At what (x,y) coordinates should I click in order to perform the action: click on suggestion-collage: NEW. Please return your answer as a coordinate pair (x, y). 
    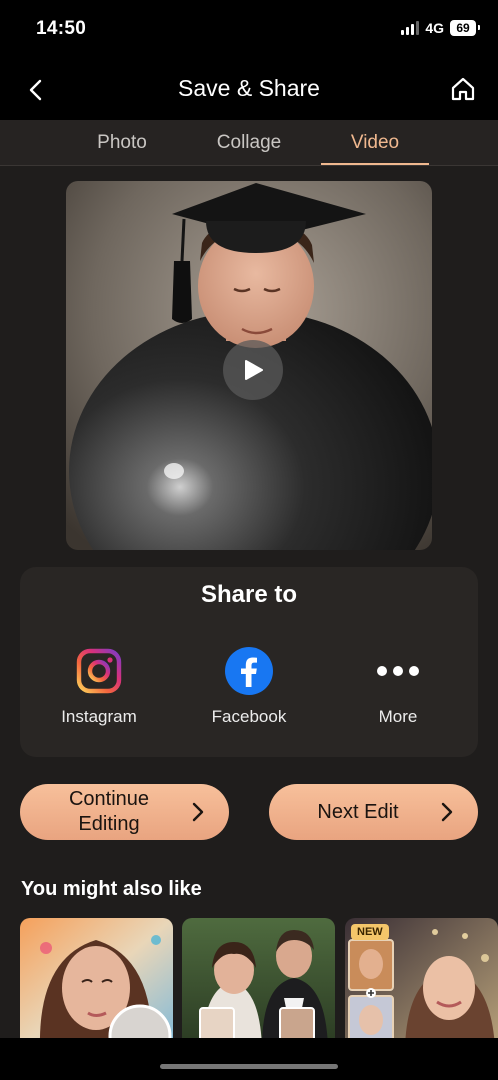
    Looking at the image, I should click on (421, 978).